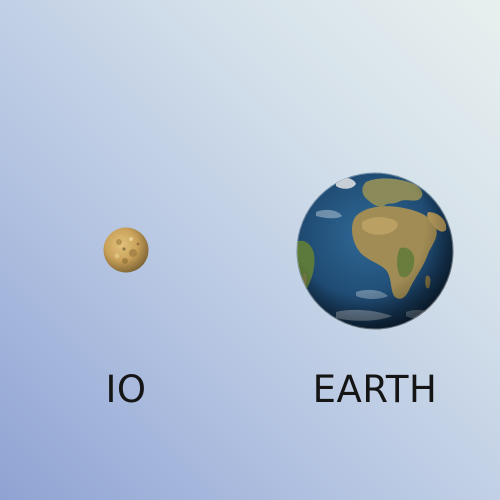  I want to click on io-moon-icon, so click(126, 250).